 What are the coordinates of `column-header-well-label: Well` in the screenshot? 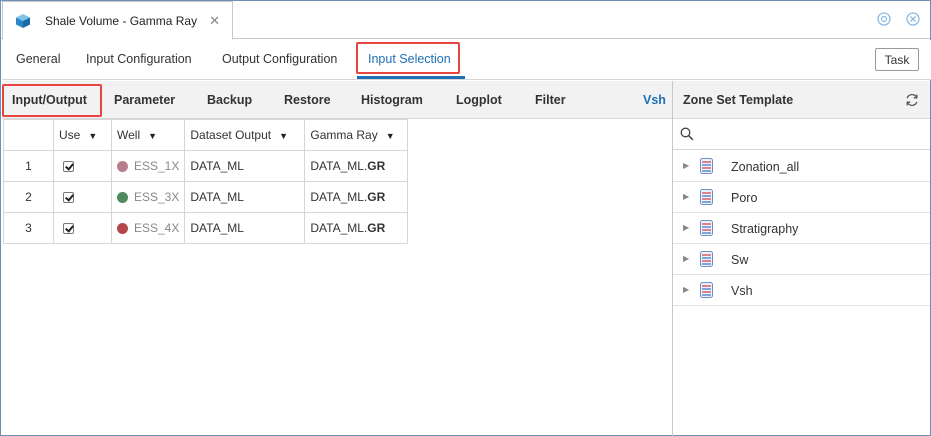 It's located at (129, 135).